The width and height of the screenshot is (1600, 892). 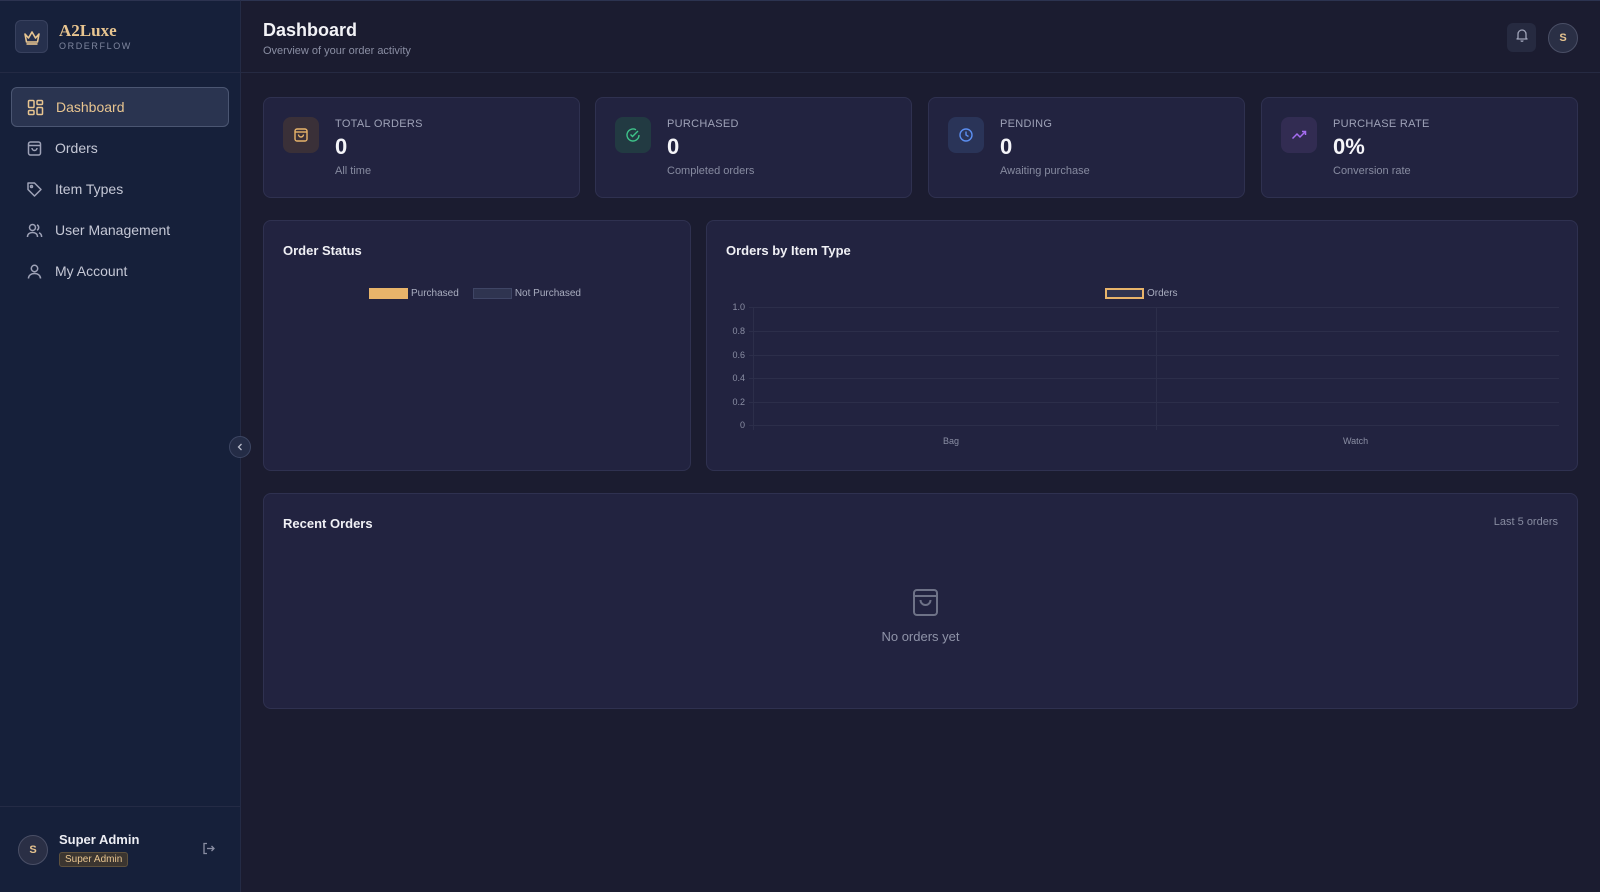 What do you see at coordinates (328, 523) in the screenshot?
I see `card-title: Recent Orders` at bounding box center [328, 523].